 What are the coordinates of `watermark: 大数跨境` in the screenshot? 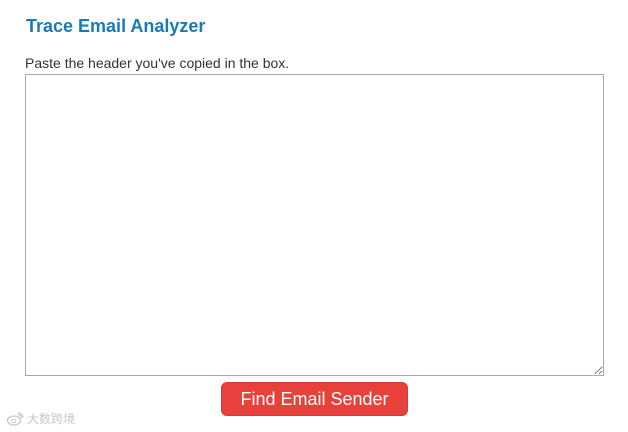 It's located at (40, 418).